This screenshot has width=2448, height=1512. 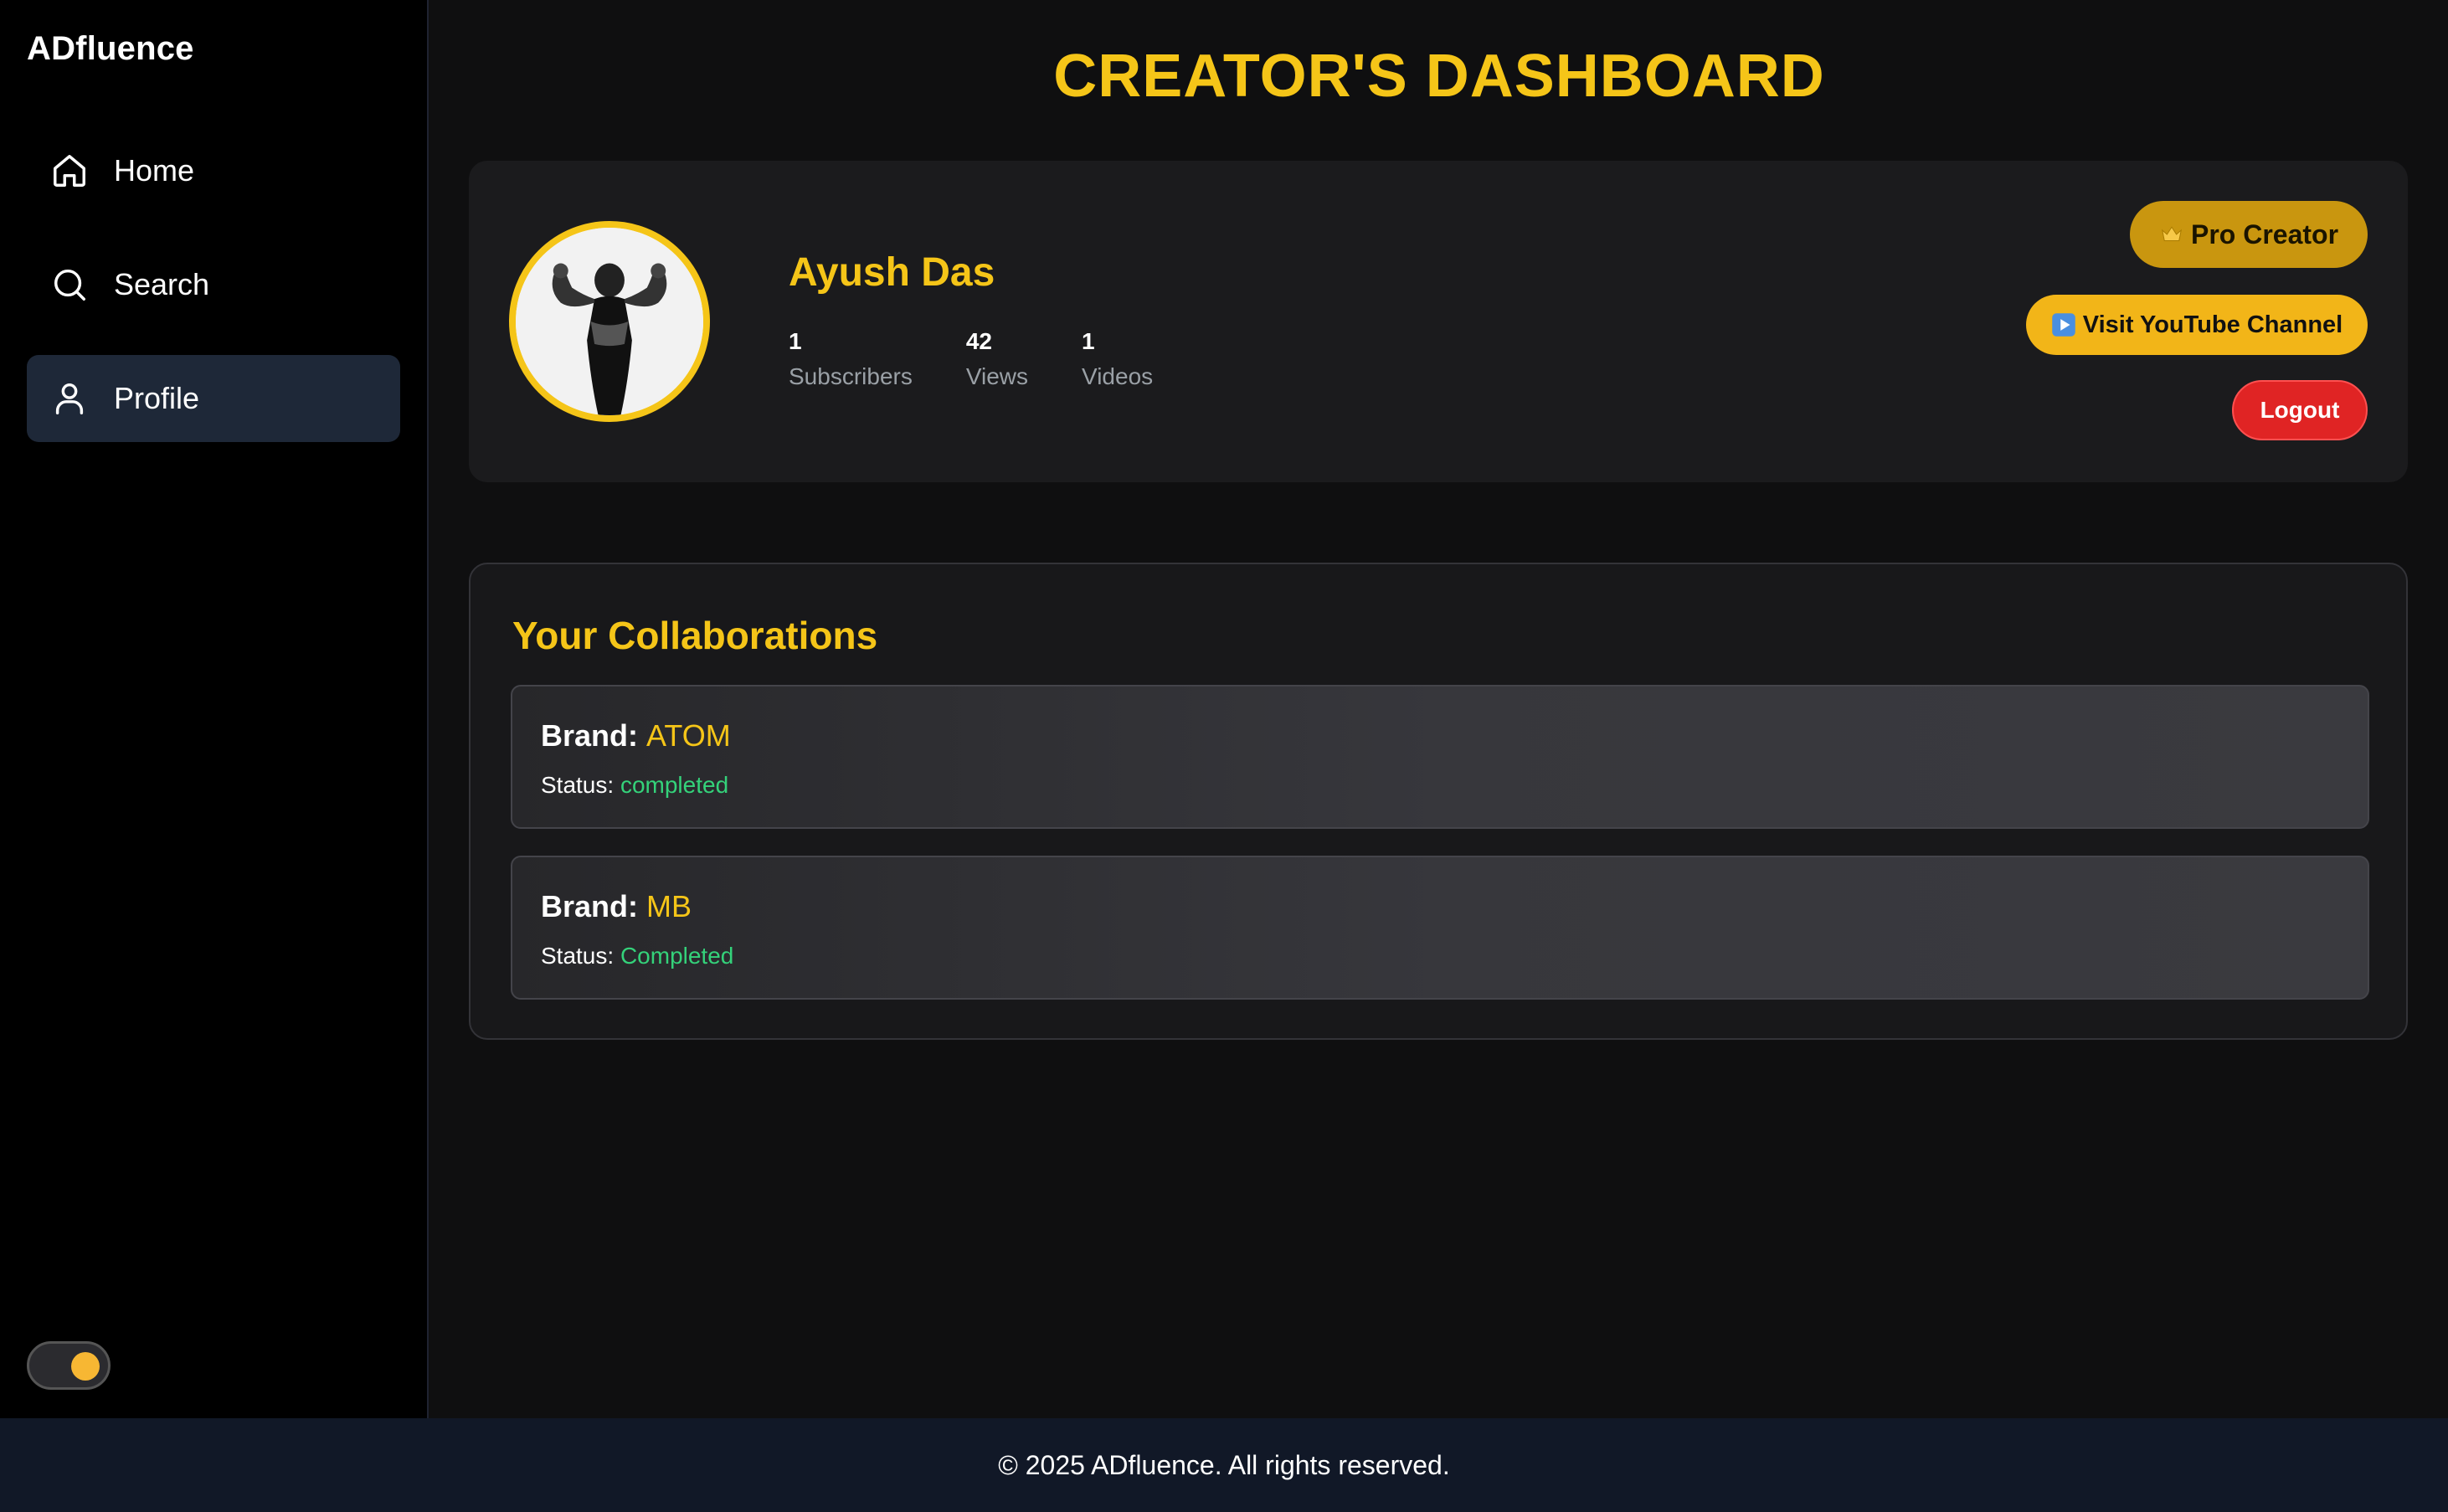 What do you see at coordinates (892, 272) in the screenshot?
I see `profile-name: Ayush Das` at bounding box center [892, 272].